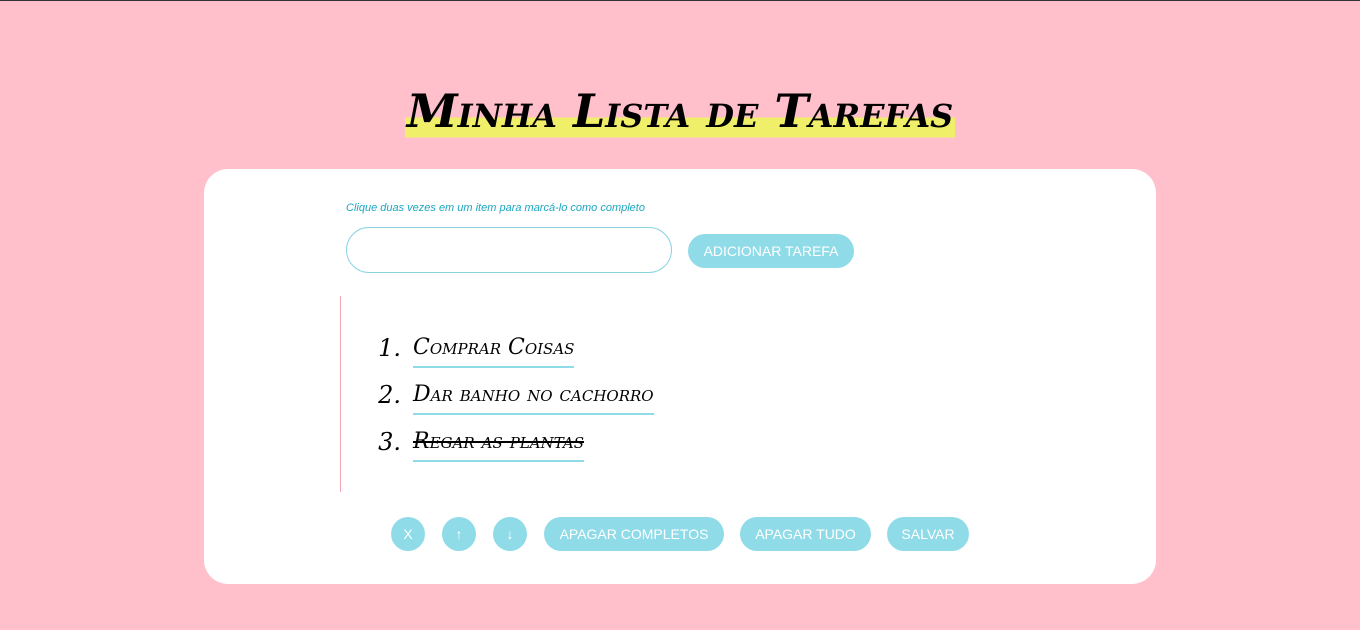 The image size is (1360, 630). Describe the element at coordinates (533, 396) in the screenshot. I see `task-text: Dar banho no cachorro` at that location.